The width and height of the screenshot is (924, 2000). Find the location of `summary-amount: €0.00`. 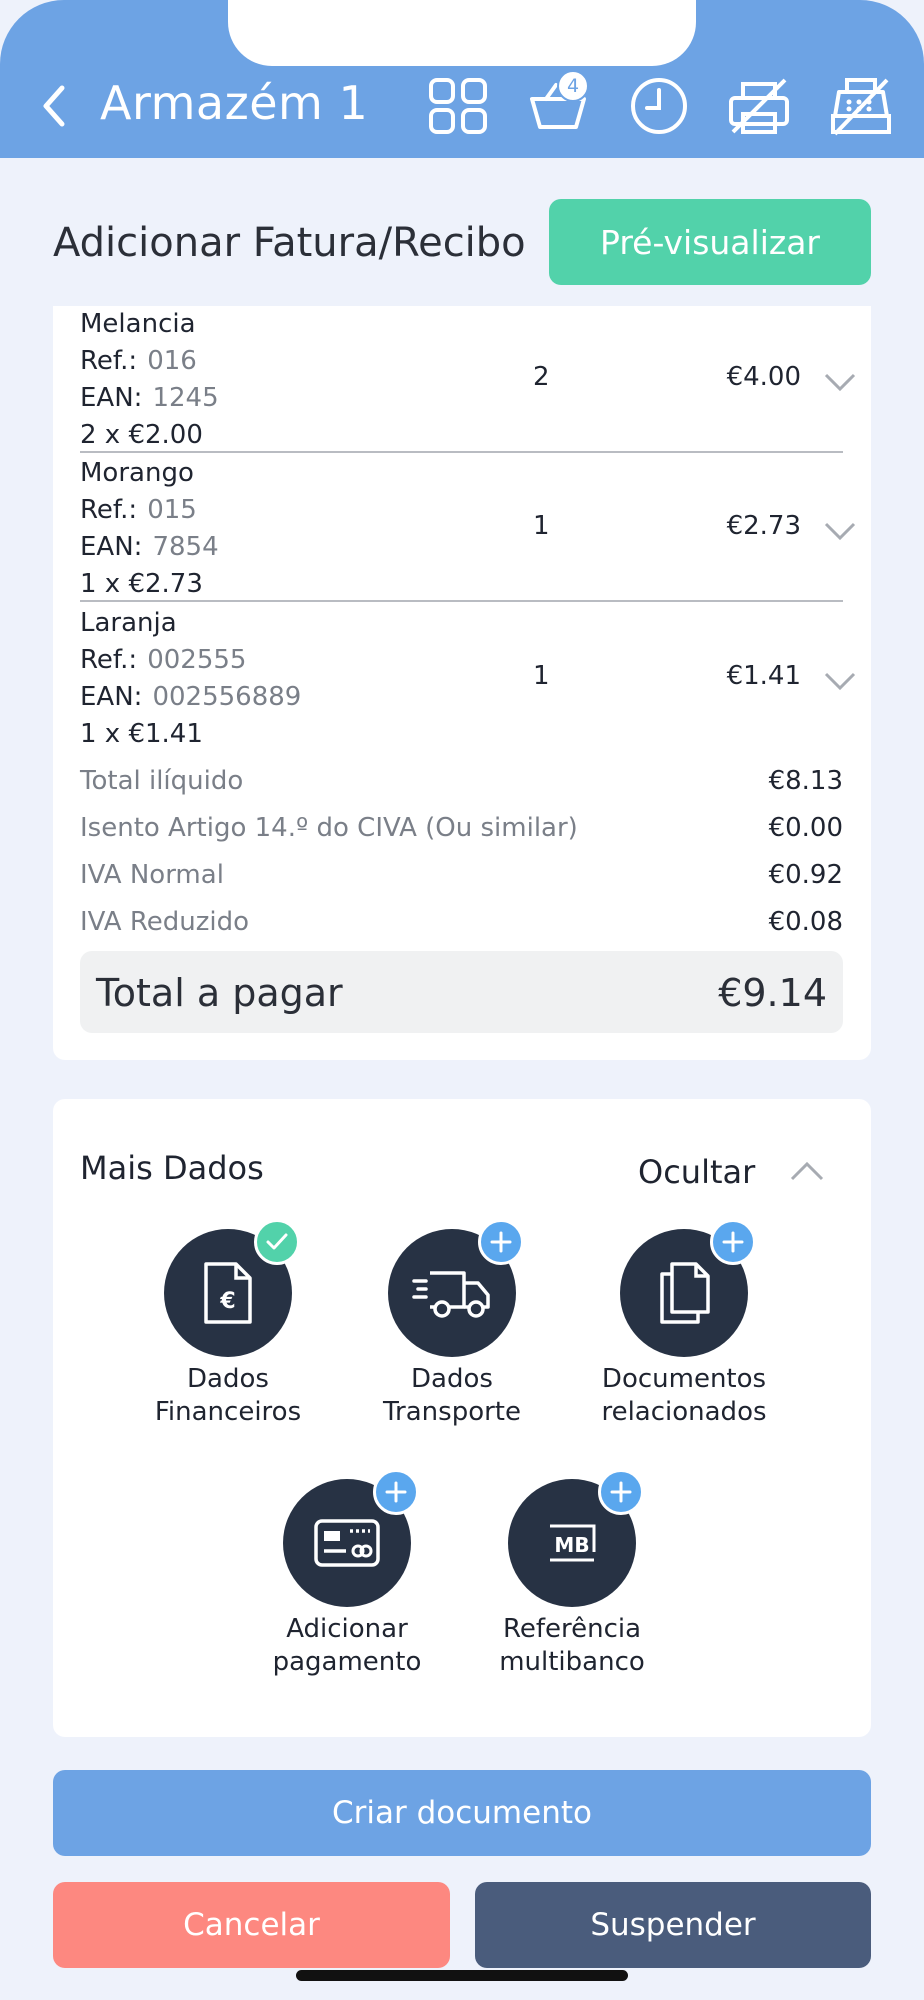

summary-amount: €0.00 is located at coordinates (805, 828).